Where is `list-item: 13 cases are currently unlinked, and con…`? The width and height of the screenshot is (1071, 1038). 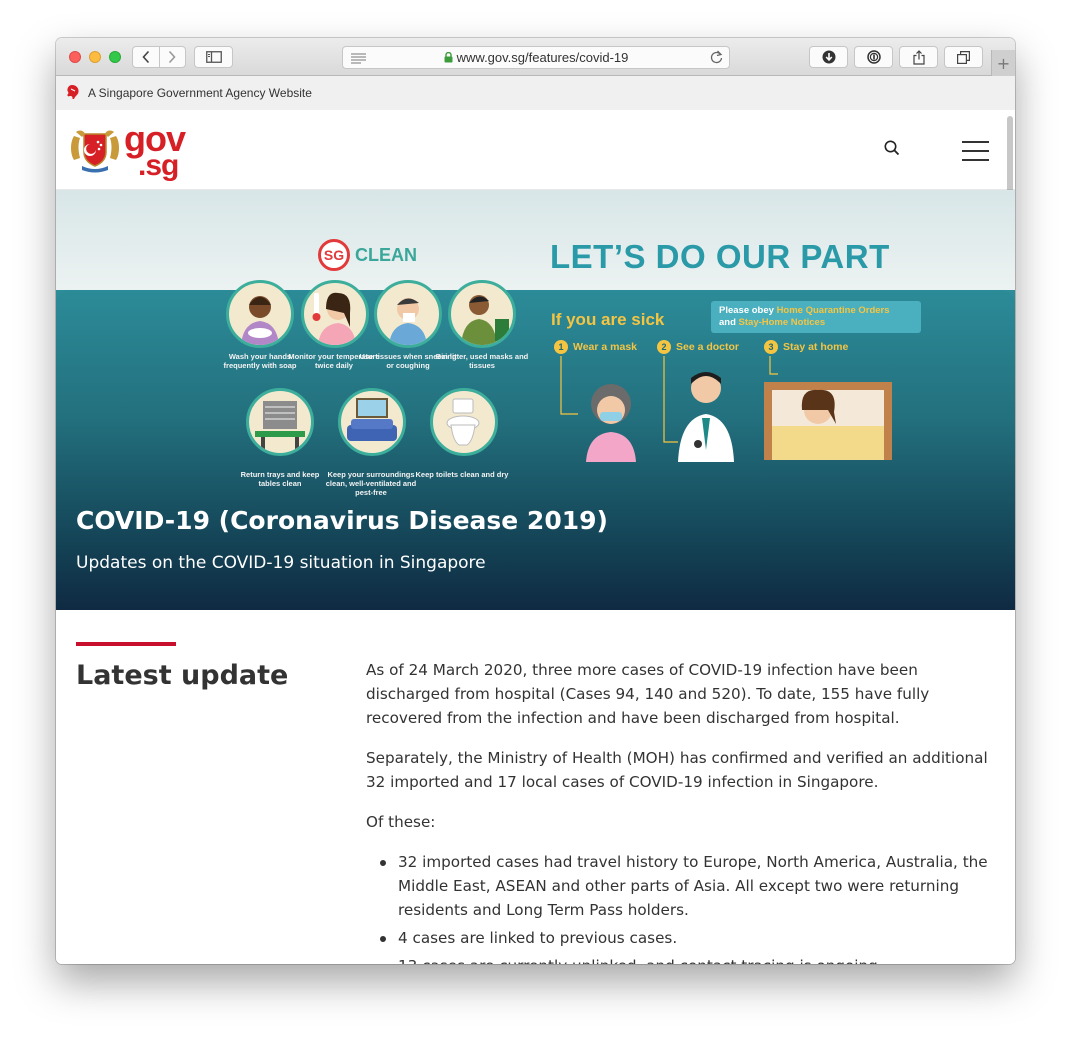
list-item: 13 cases are currently unlinked, and con… is located at coordinates (688, 959).